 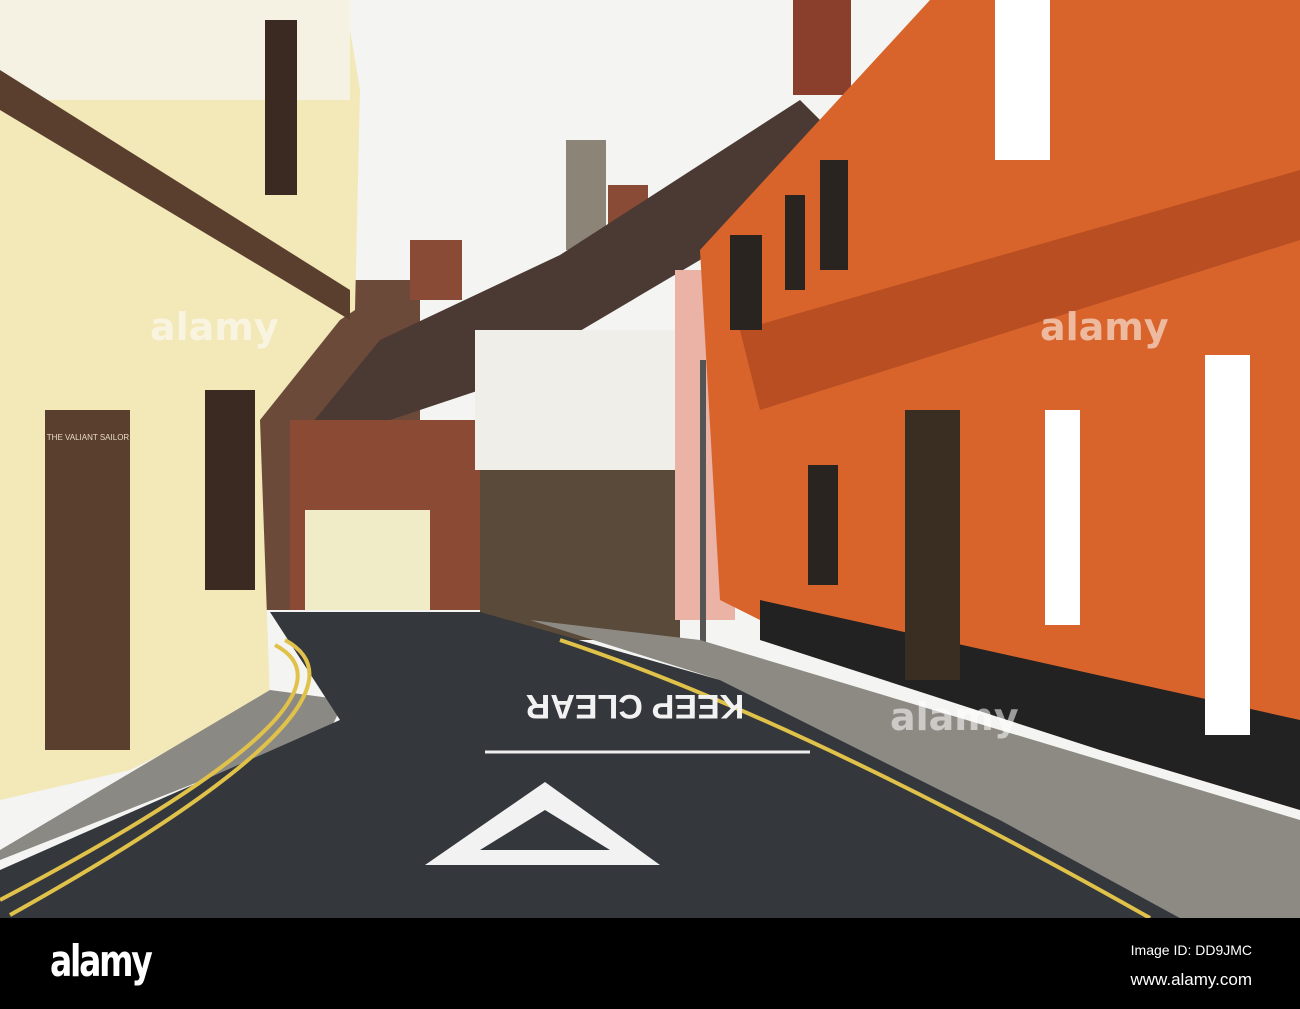 I want to click on image-id: Image ID: DD9JMC, so click(x=1191, y=950).